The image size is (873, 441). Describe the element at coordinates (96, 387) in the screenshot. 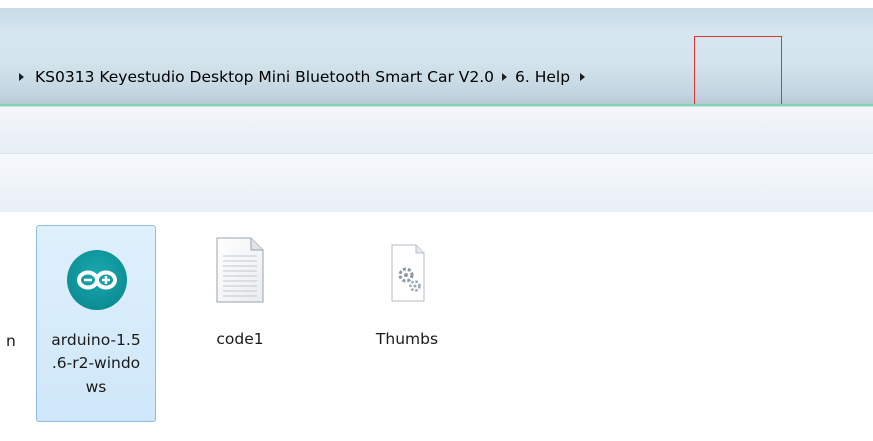

I see `file-name-line: ws` at that location.